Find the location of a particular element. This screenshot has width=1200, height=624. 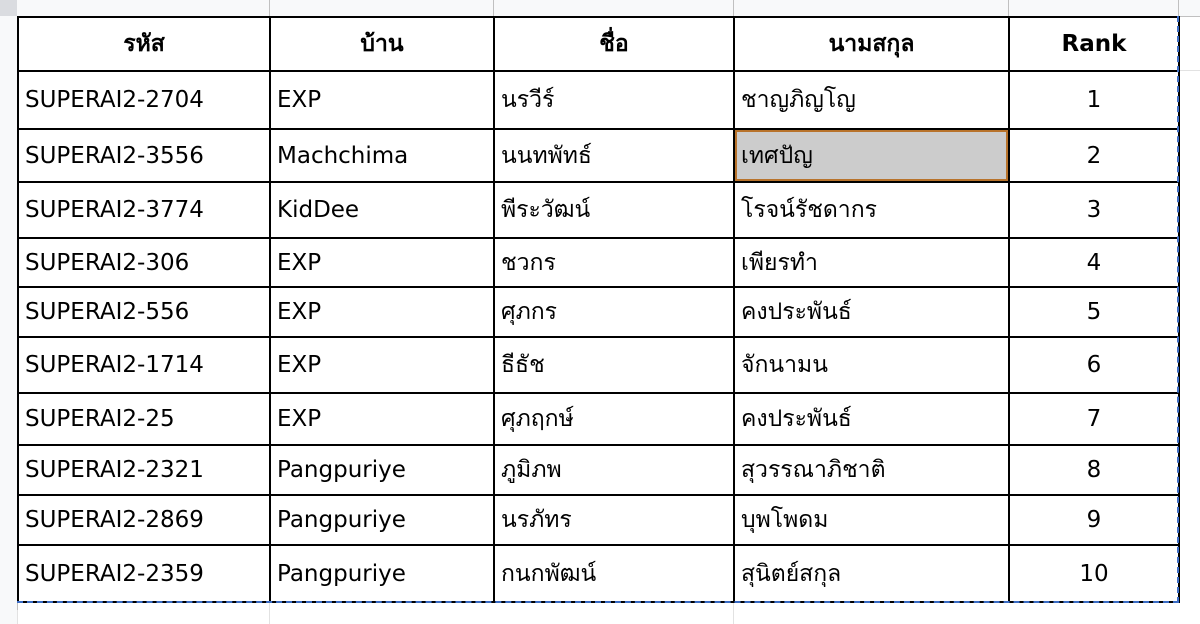

copy-marquee-right is located at coordinates (1178, 309).